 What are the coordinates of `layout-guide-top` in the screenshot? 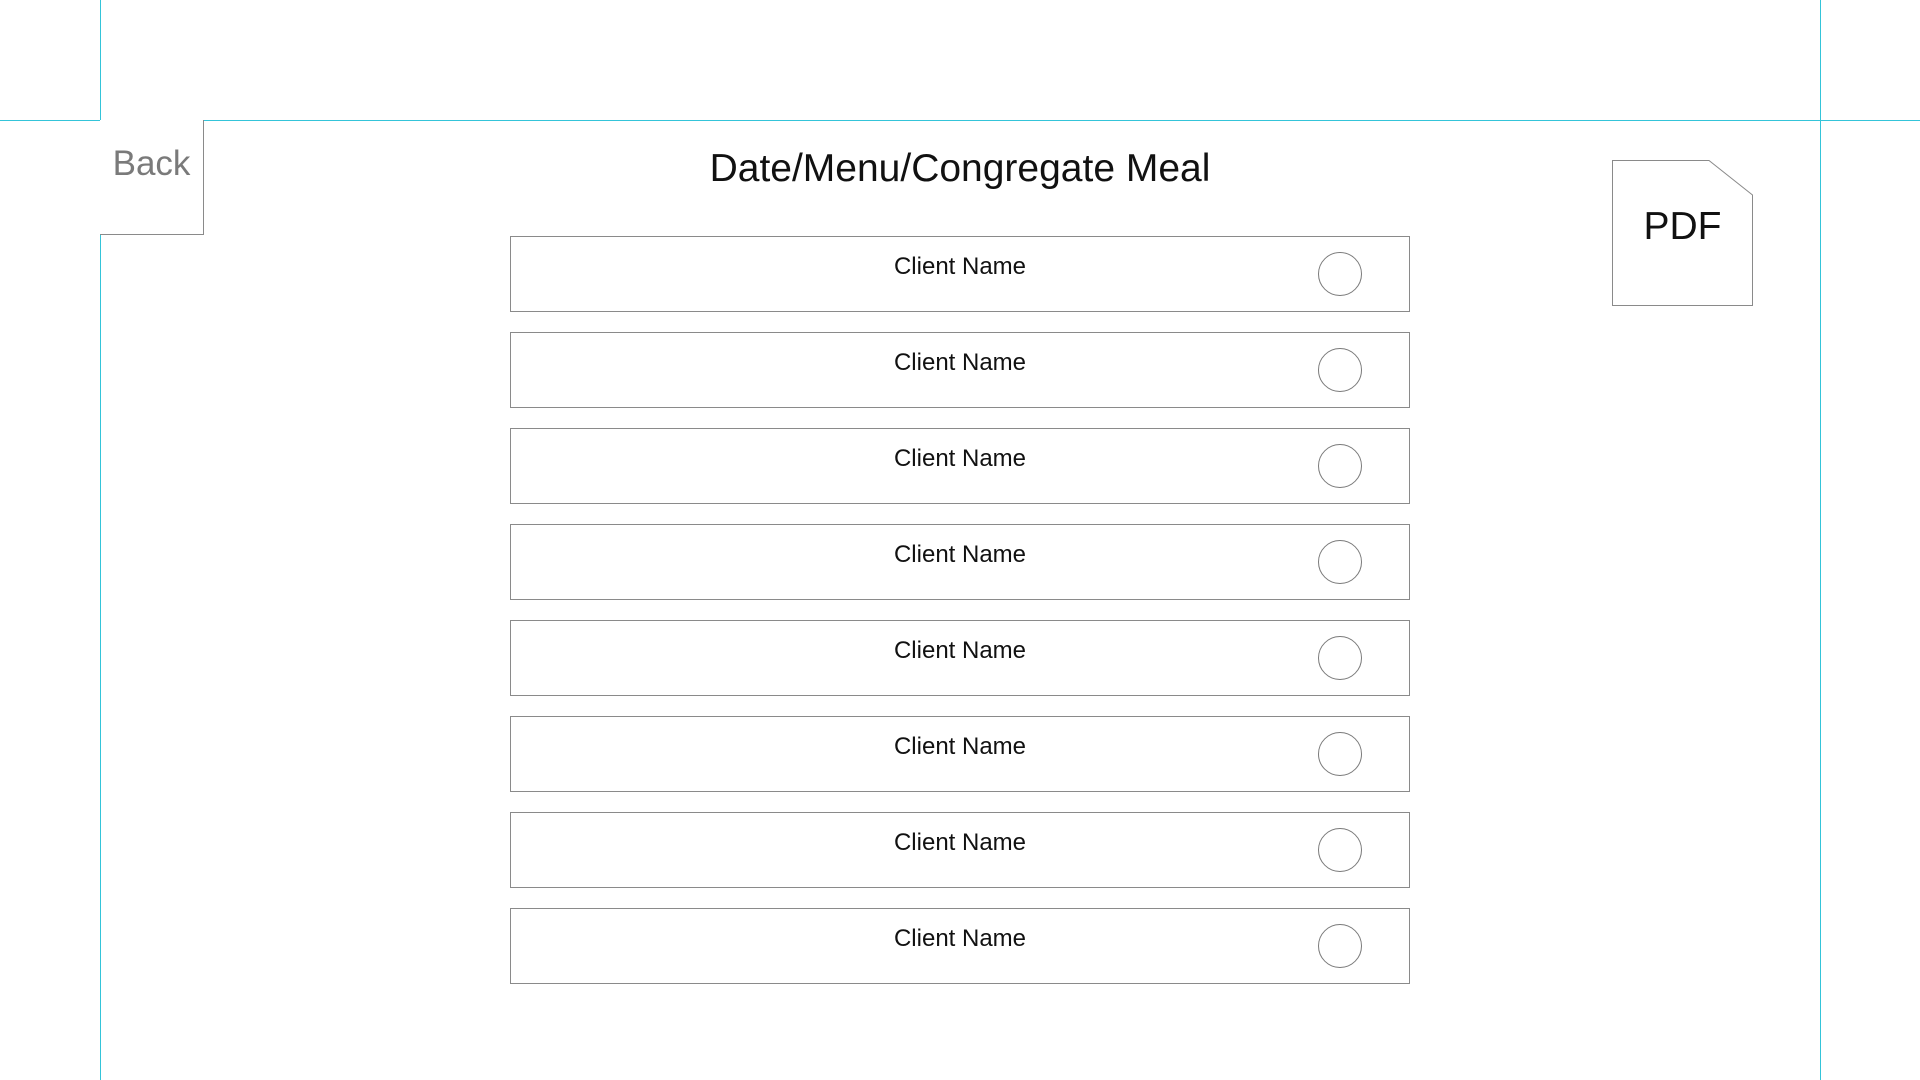 It's located at (960, 120).